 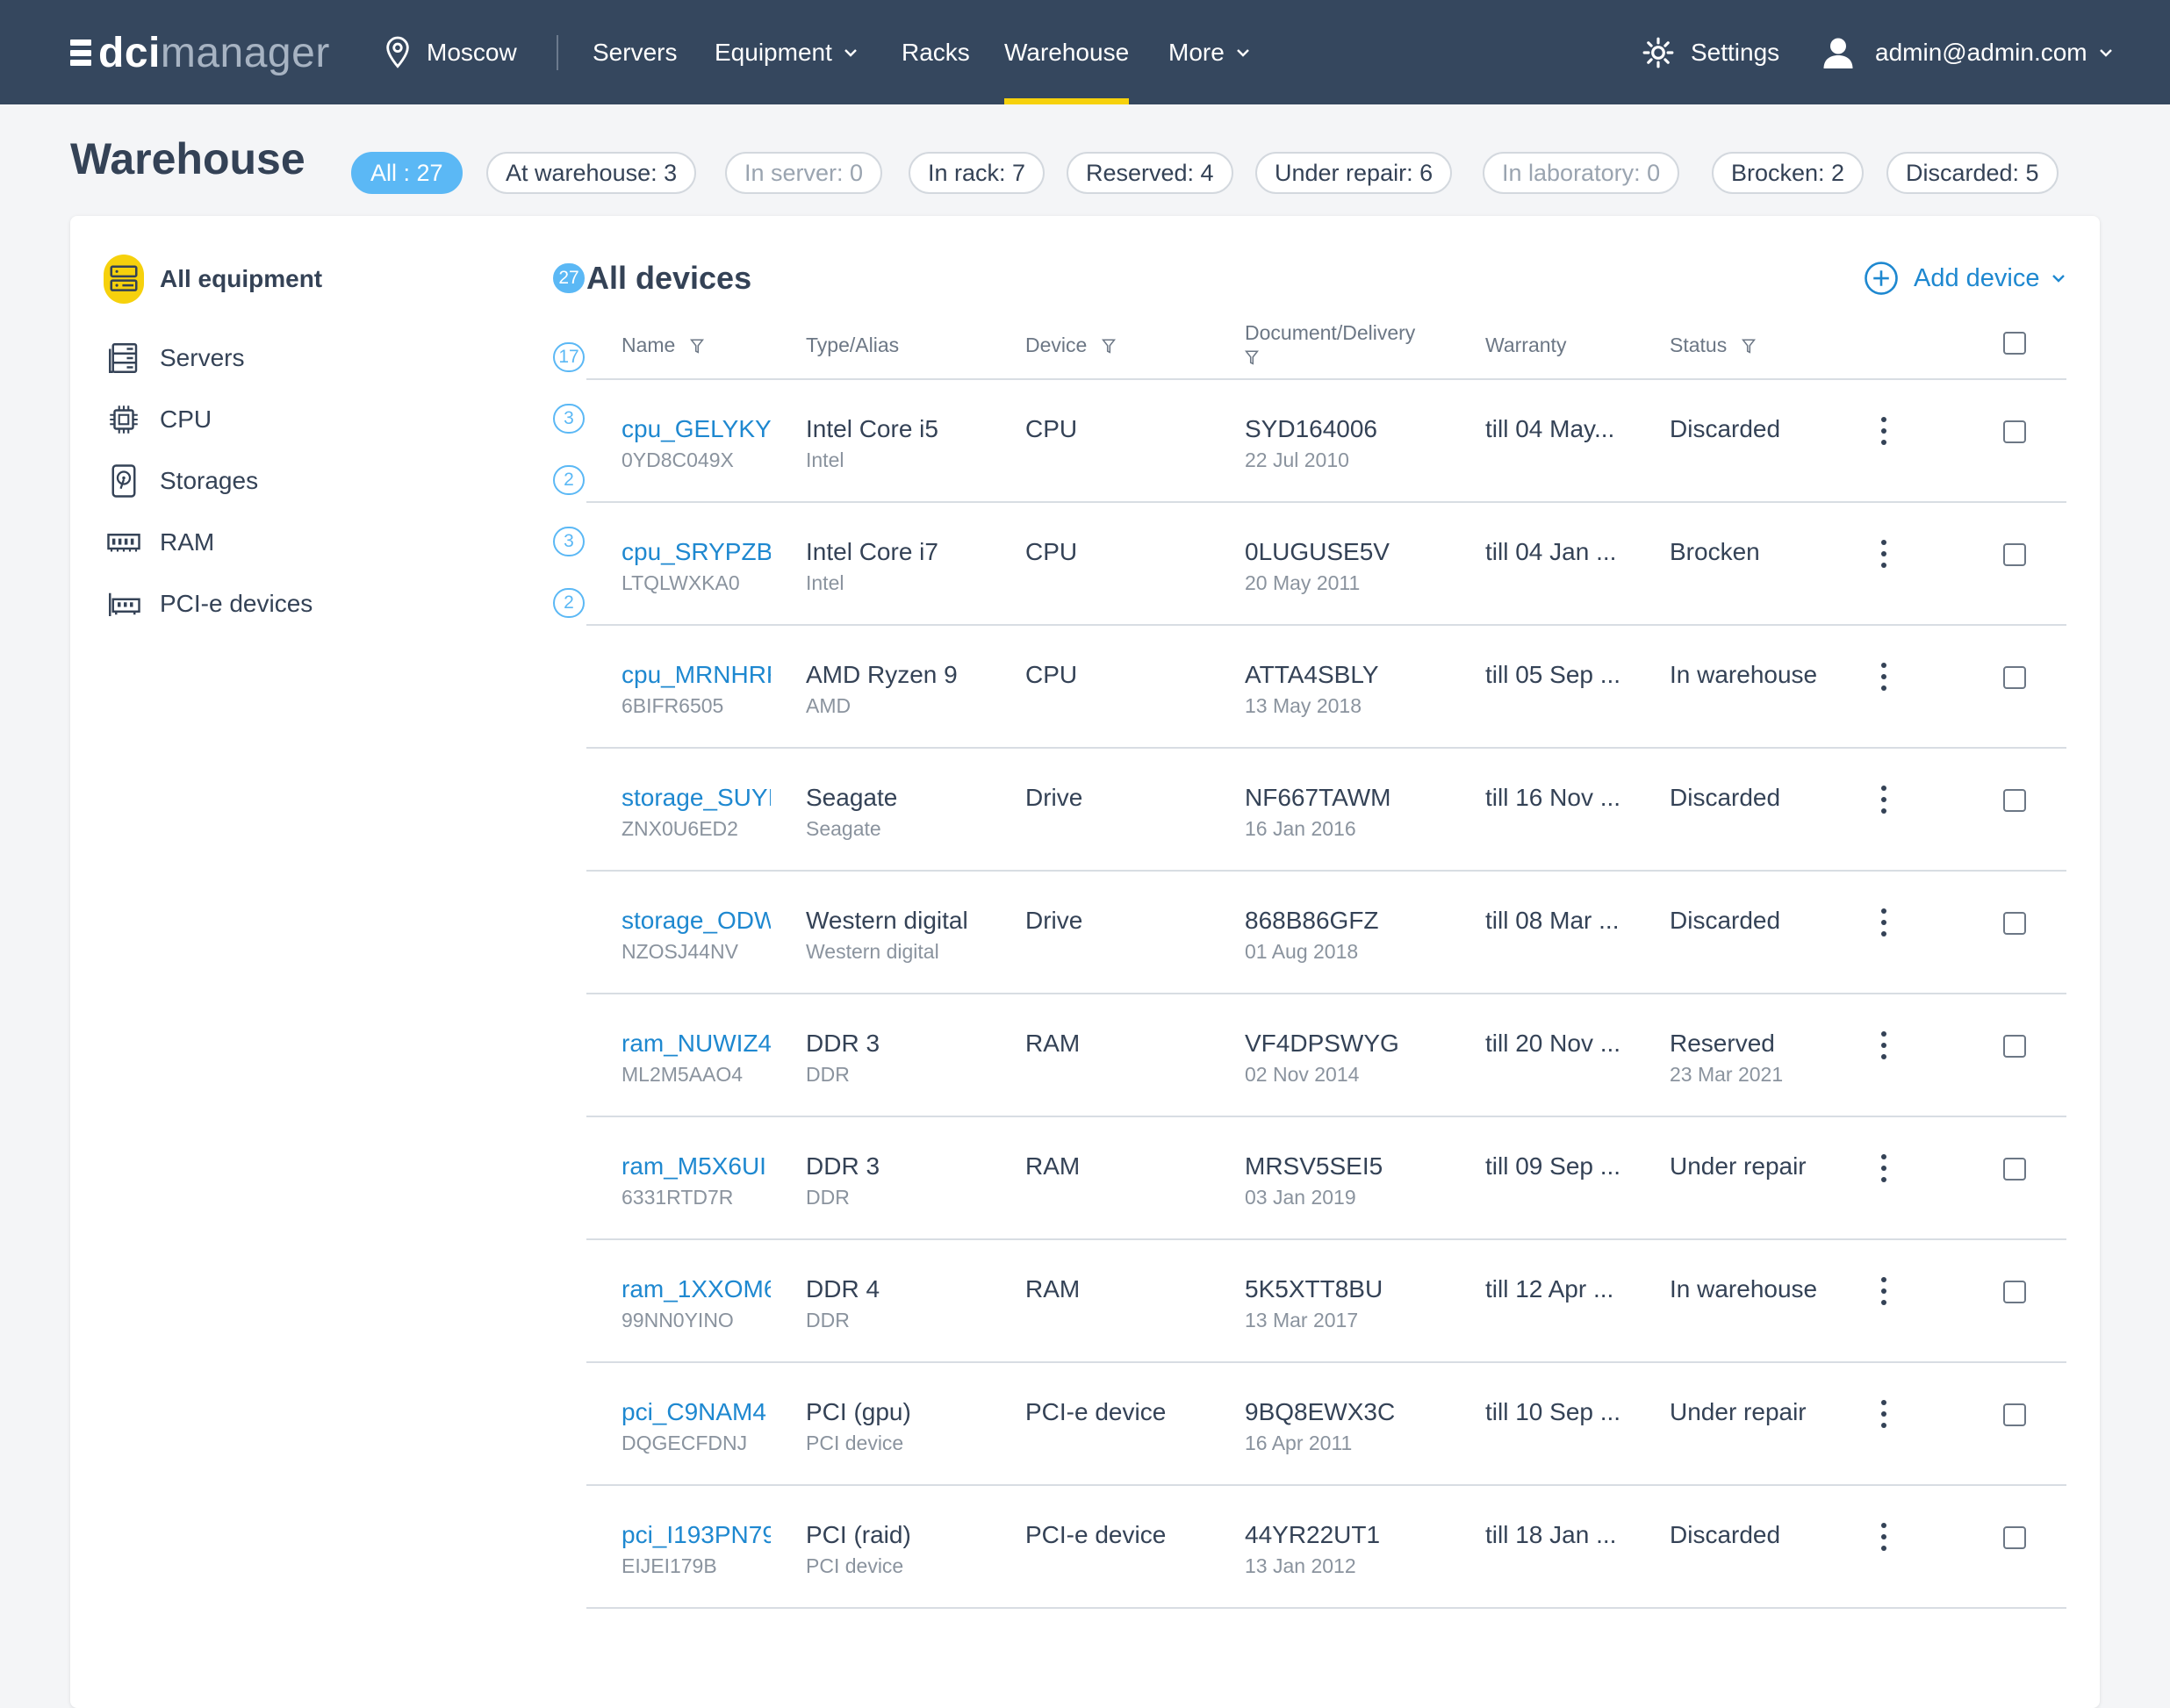 What do you see at coordinates (569, 419) in the screenshot?
I see `count-badge: 3` at bounding box center [569, 419].